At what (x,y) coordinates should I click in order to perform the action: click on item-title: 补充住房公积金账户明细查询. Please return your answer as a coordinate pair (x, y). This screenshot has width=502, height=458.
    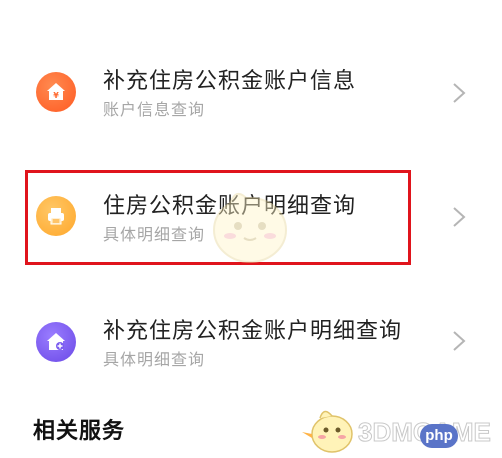
    Looking at the image, I should click on (253, 331).